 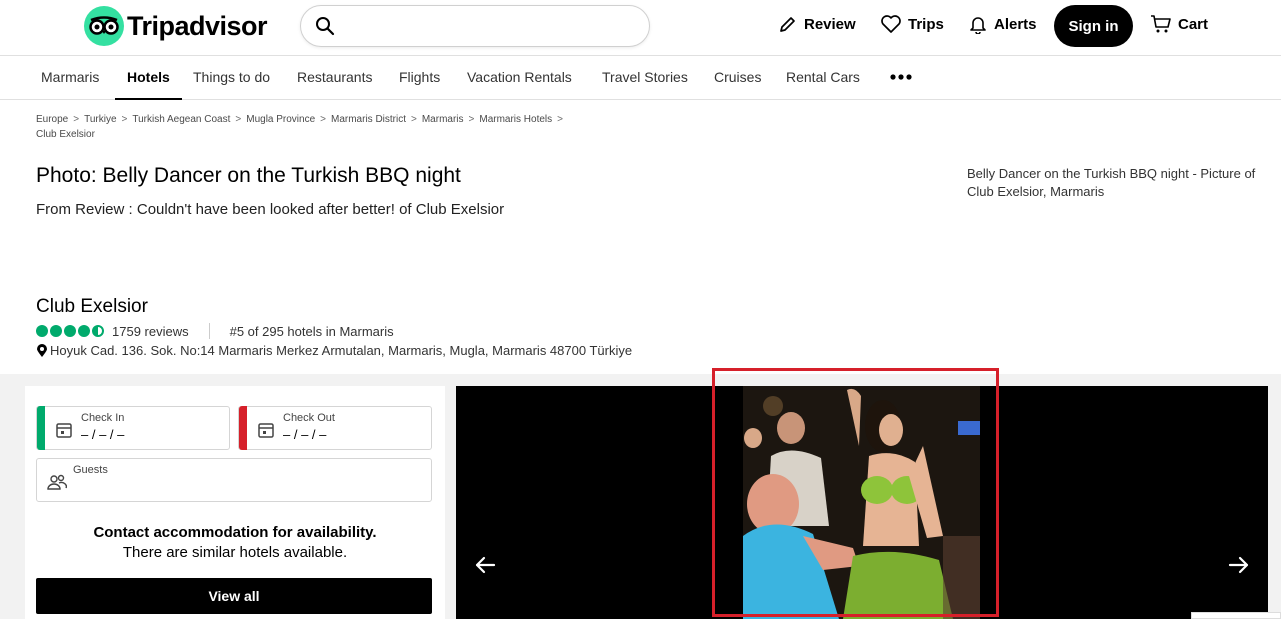 I want to click on trips-button: Trips, so click(x=912, y=24).